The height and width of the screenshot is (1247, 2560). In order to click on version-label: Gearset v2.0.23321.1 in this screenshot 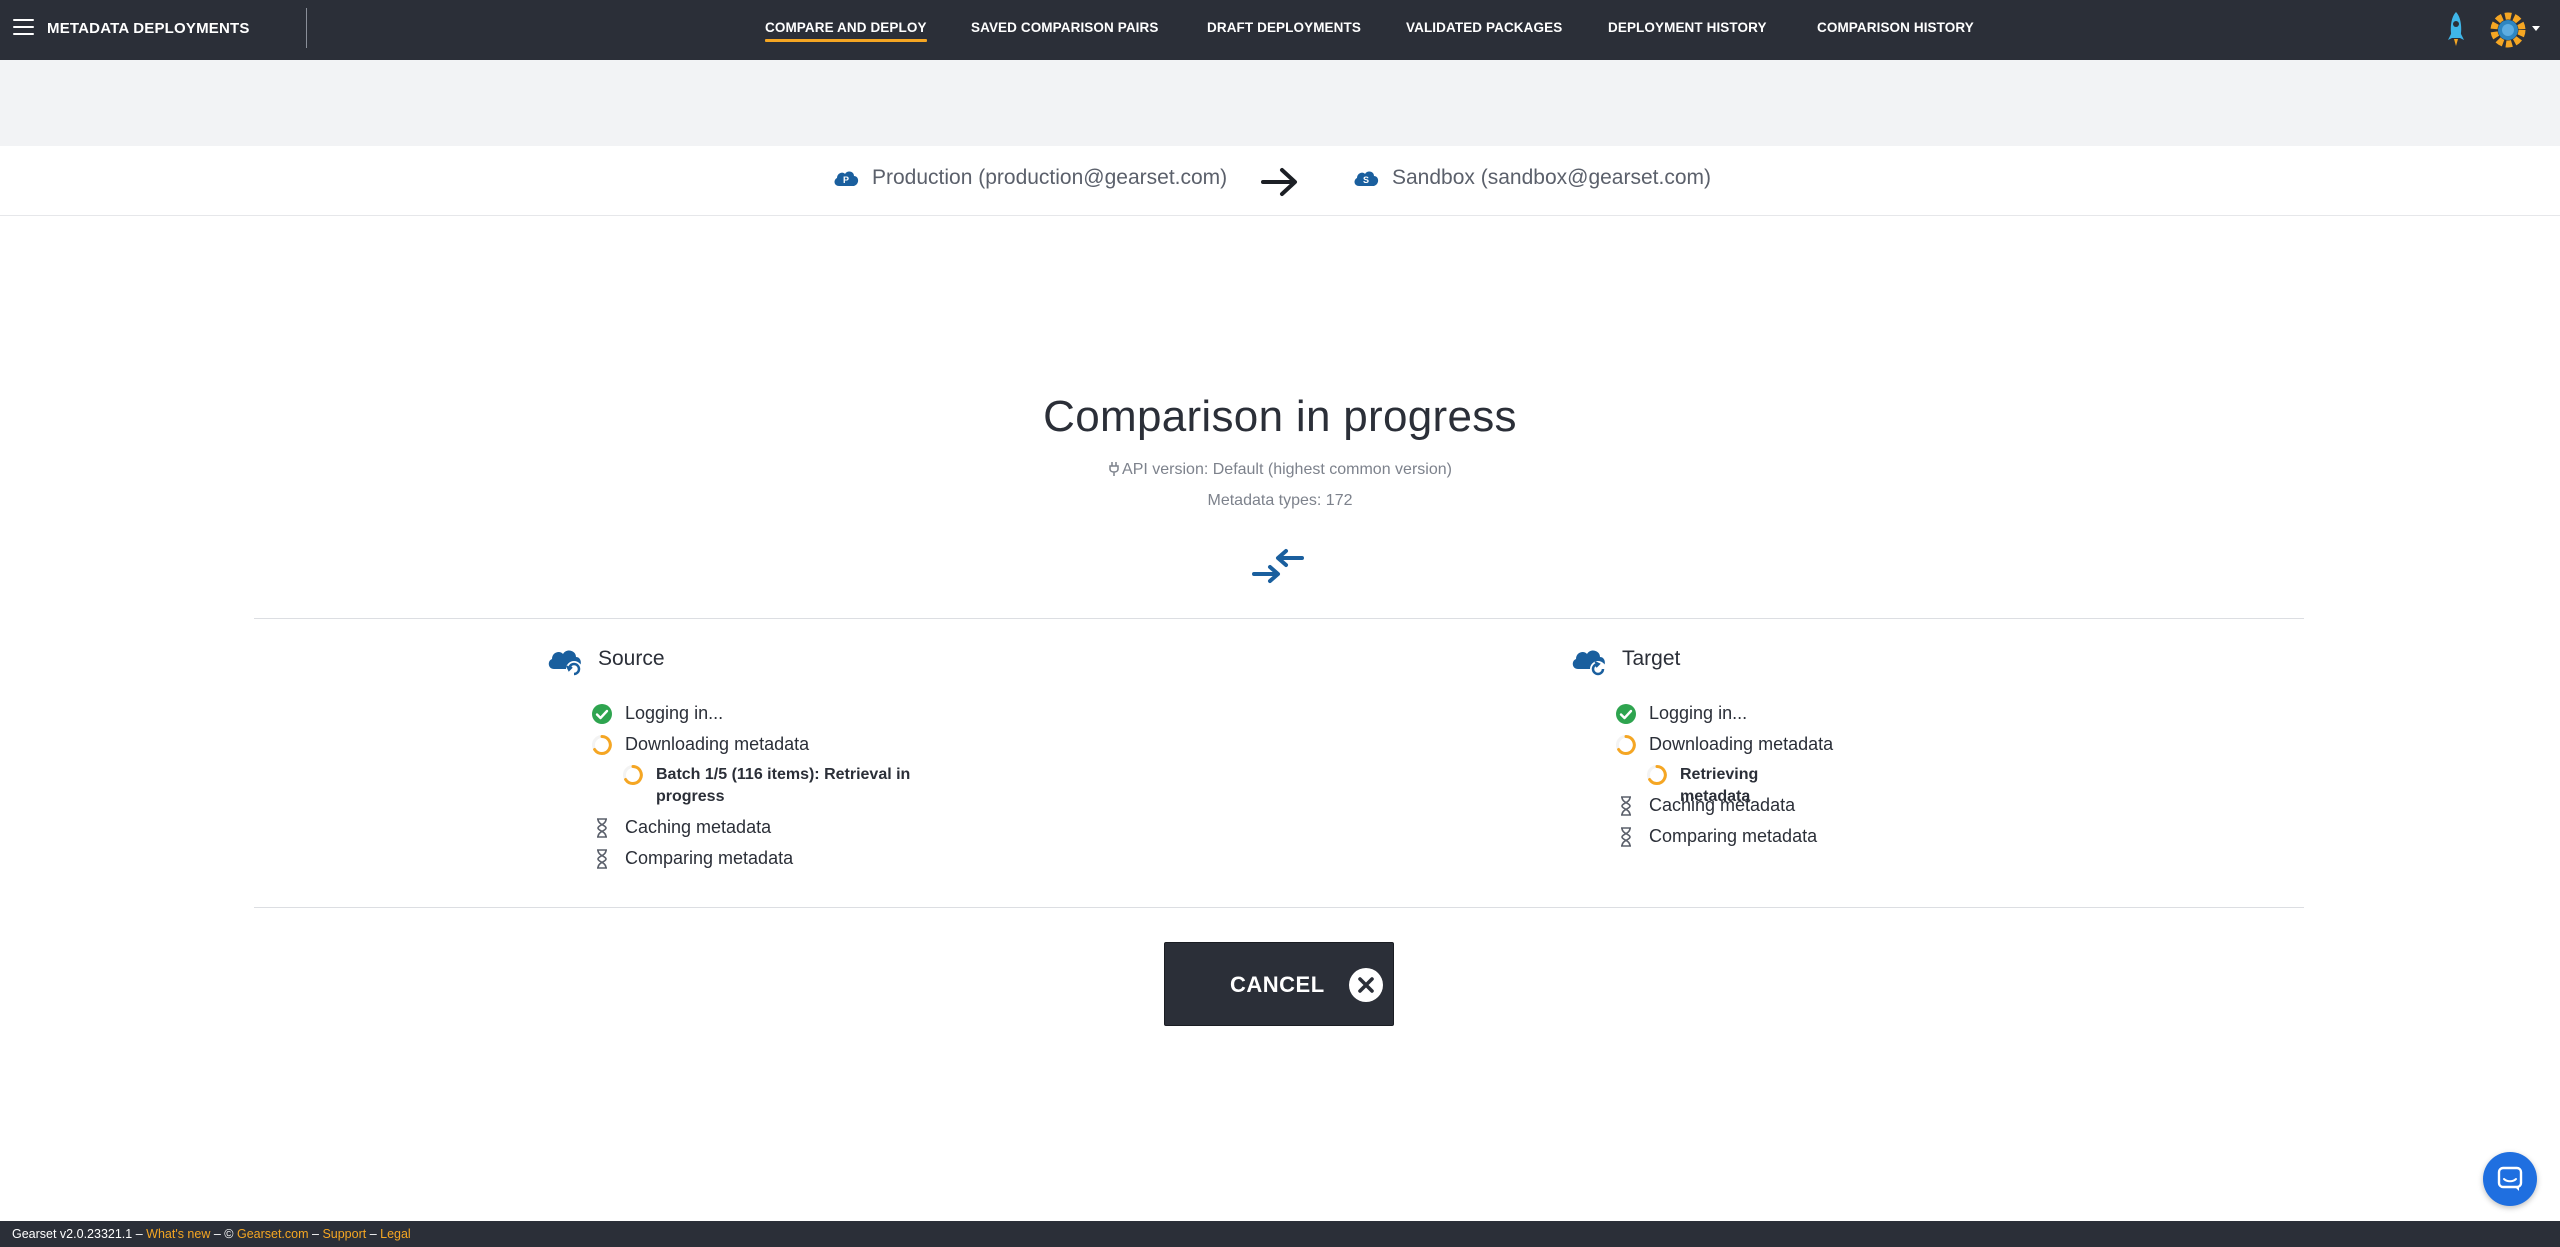, I will do `click(72, 1234)`.